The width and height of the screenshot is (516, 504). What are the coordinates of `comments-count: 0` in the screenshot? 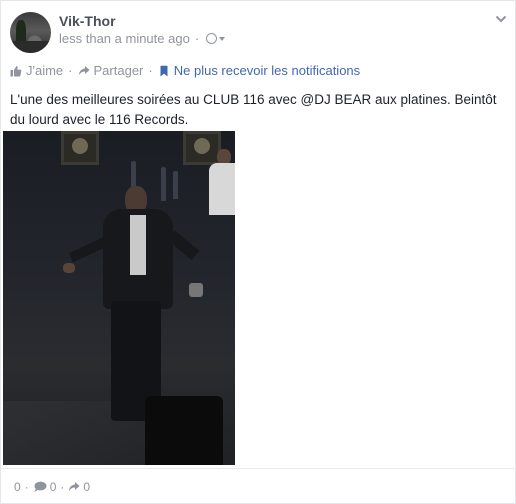 It's located at (53, 487).